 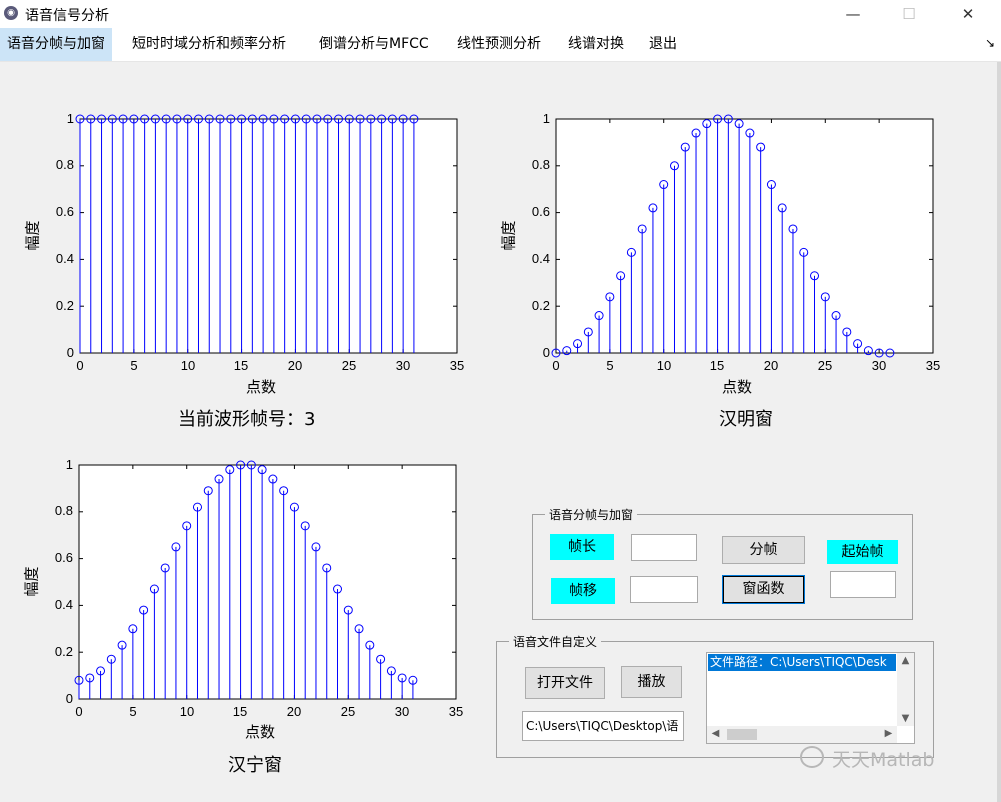 What do you see at coordinates (565, 683) in the screenshot?
I see `open-file-button: 打开文件` at bounding box center [565, 683].